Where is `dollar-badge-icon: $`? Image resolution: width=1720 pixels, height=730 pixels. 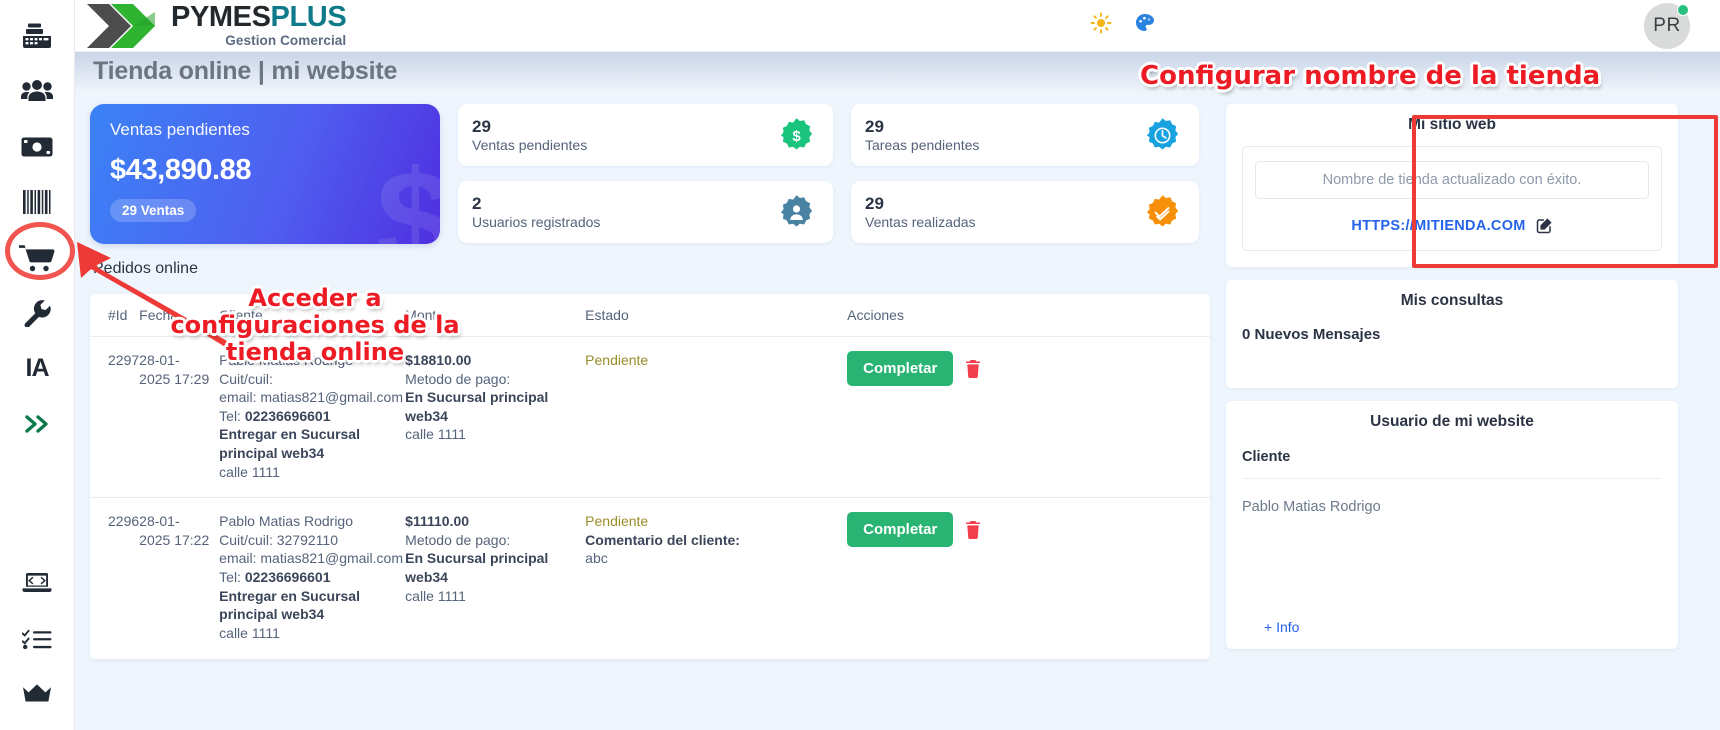
dollar-badge-icon: $ is located at coordinates (796, 135).